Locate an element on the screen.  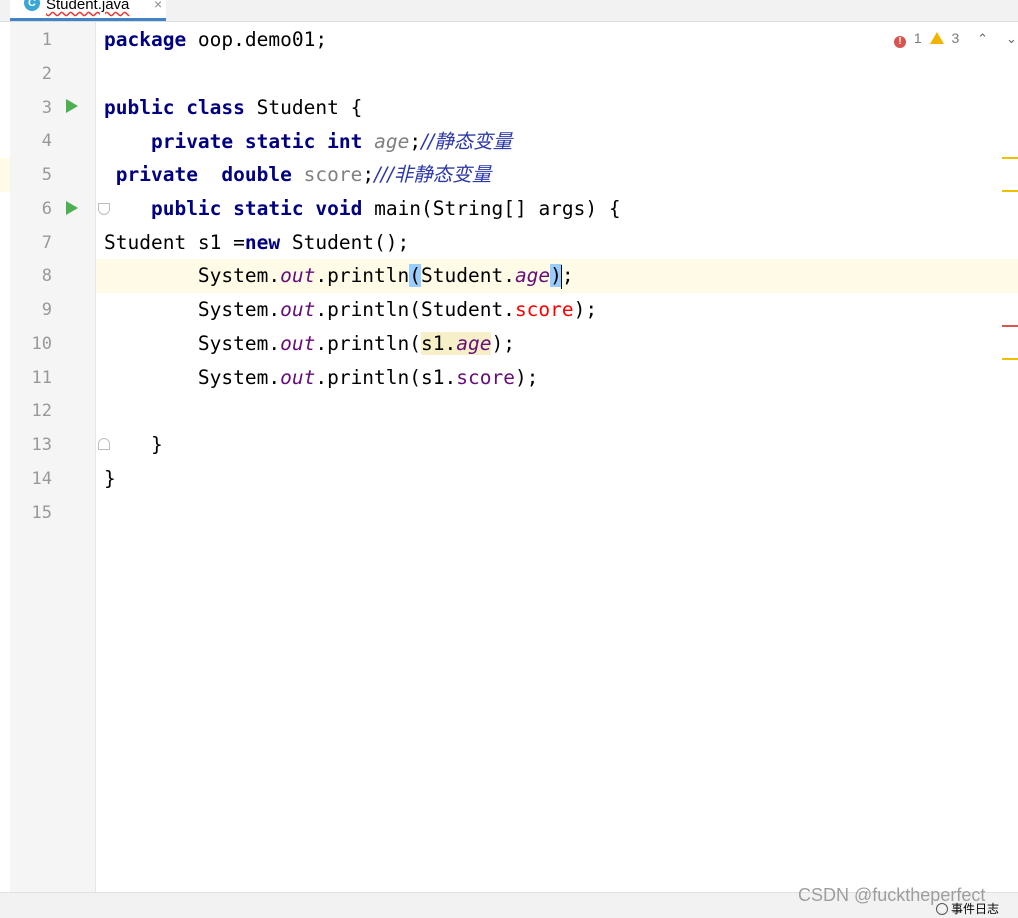
code-line-9: System.out.println(Student.score); is located at coordinates (397, 309).